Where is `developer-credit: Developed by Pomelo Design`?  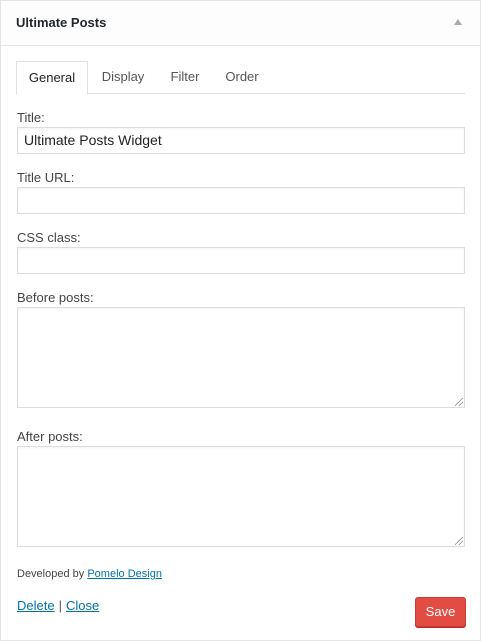
developer-credit: Developed by Pomelo Design is located at coordinates (89, 574).